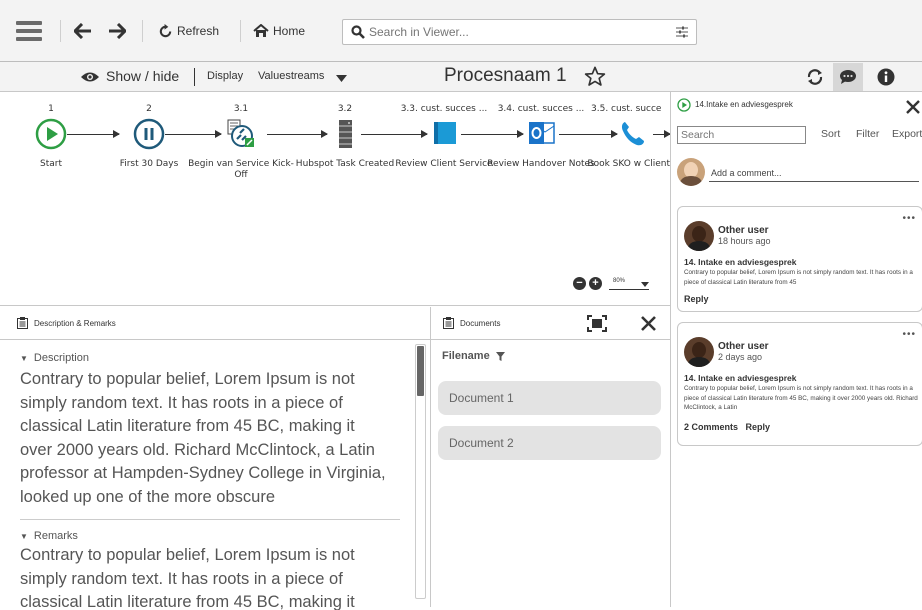  I want to click on comment-actions-reply: Reply, so click(696, 299).